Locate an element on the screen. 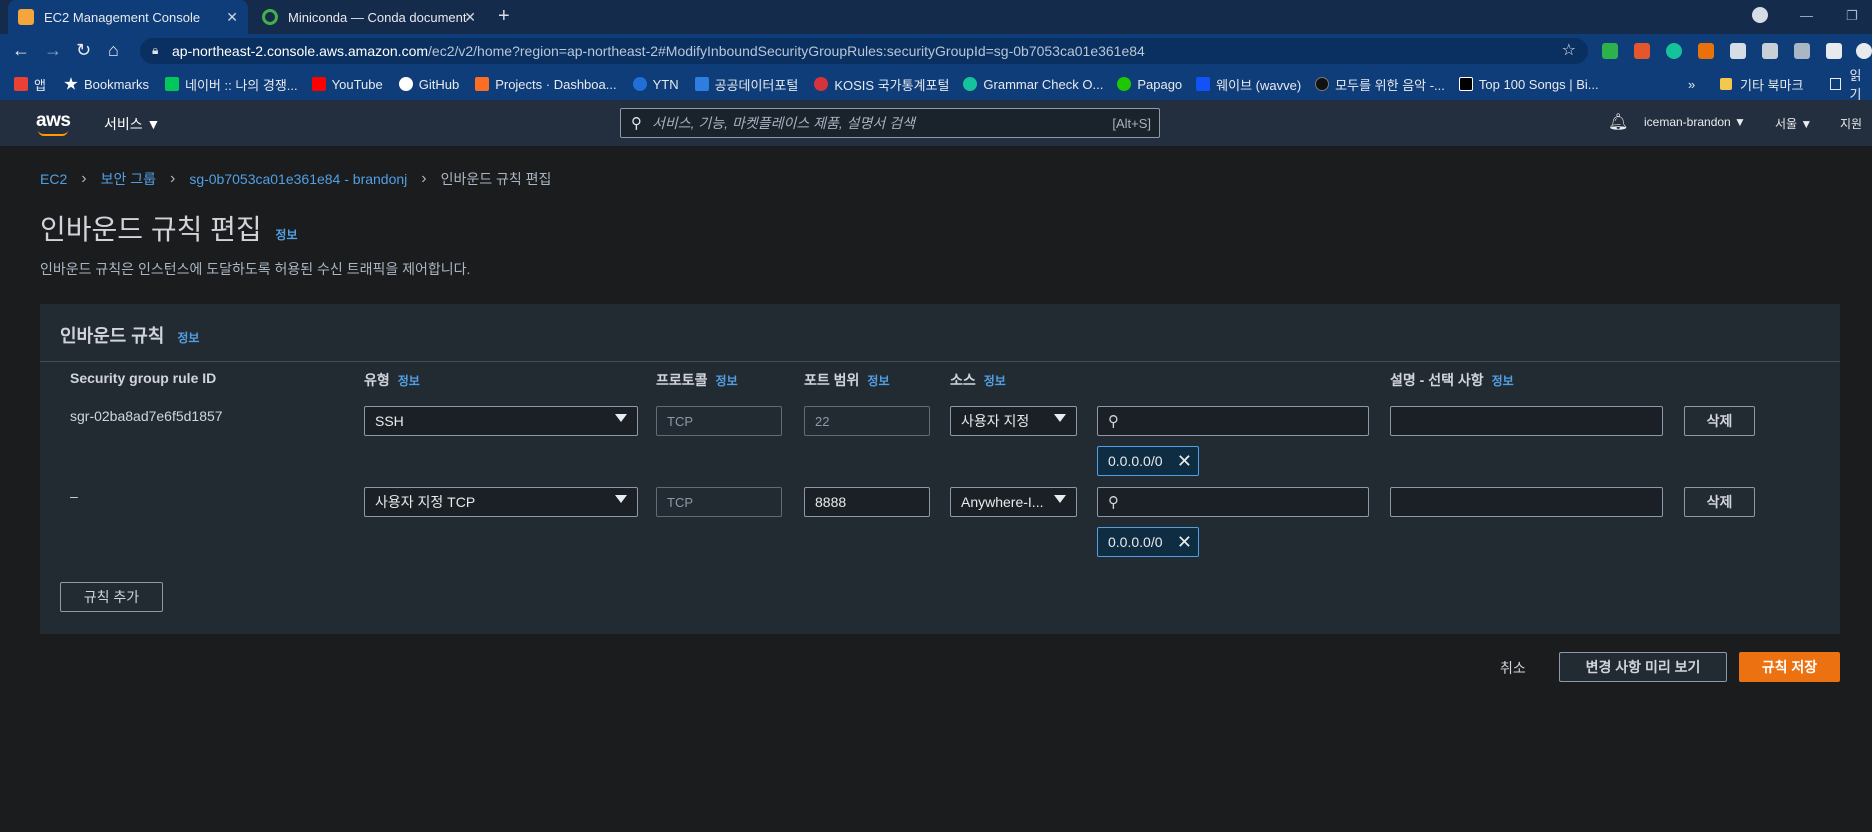 This screenshot has height=832, width=1872. forward-icon: → is located at coordinates (53, 50).